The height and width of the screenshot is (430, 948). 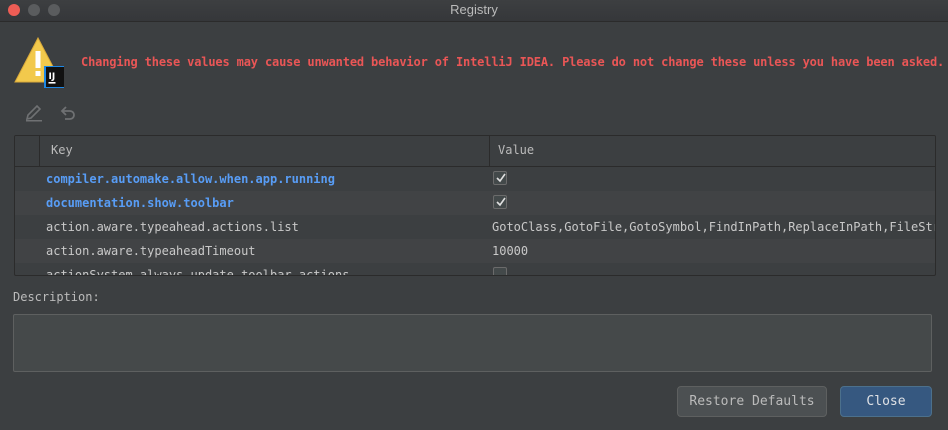 What do you see at coordinates (190, 179) in the screenshot?
I see `row-key: compiler.automake.allow.when.app.running` at bounding box center [190, 179].